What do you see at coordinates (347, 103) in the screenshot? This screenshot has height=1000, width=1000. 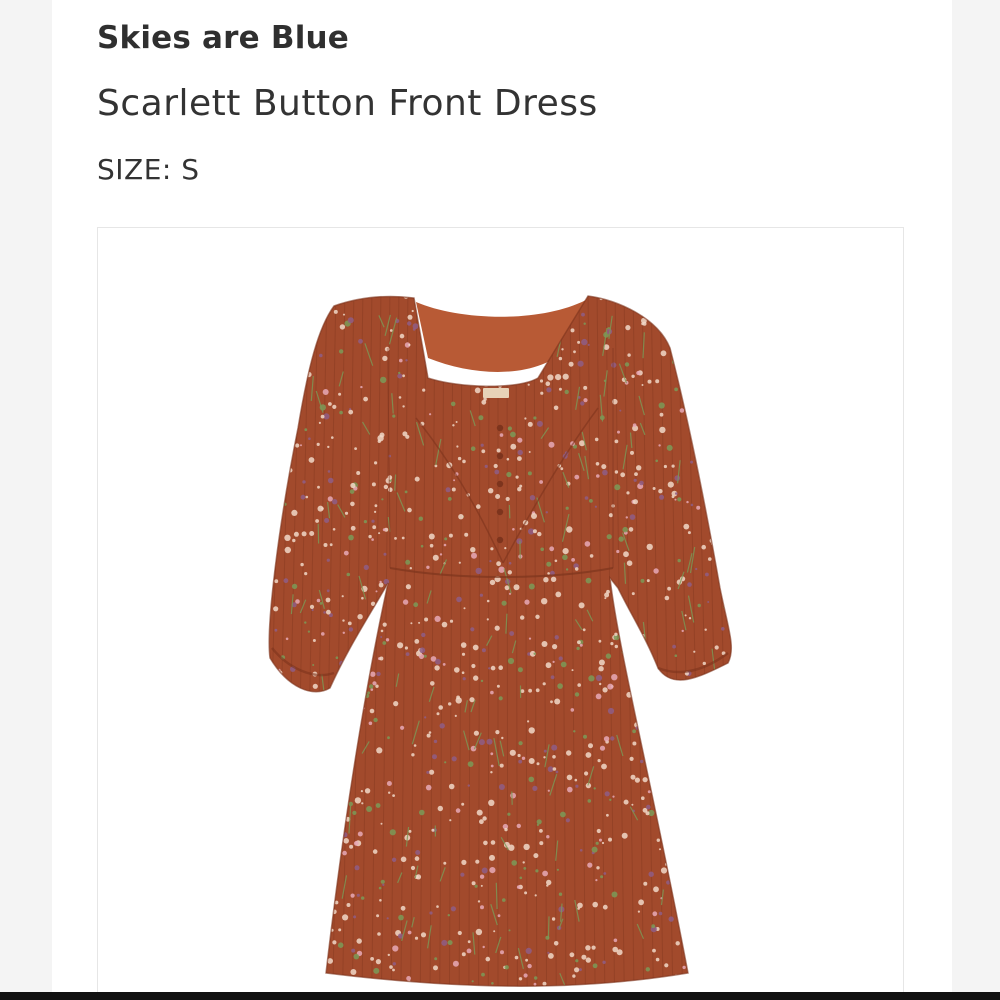 I see `product-title: Scarlett Button Front Dress` at bounding box center [347, 103].